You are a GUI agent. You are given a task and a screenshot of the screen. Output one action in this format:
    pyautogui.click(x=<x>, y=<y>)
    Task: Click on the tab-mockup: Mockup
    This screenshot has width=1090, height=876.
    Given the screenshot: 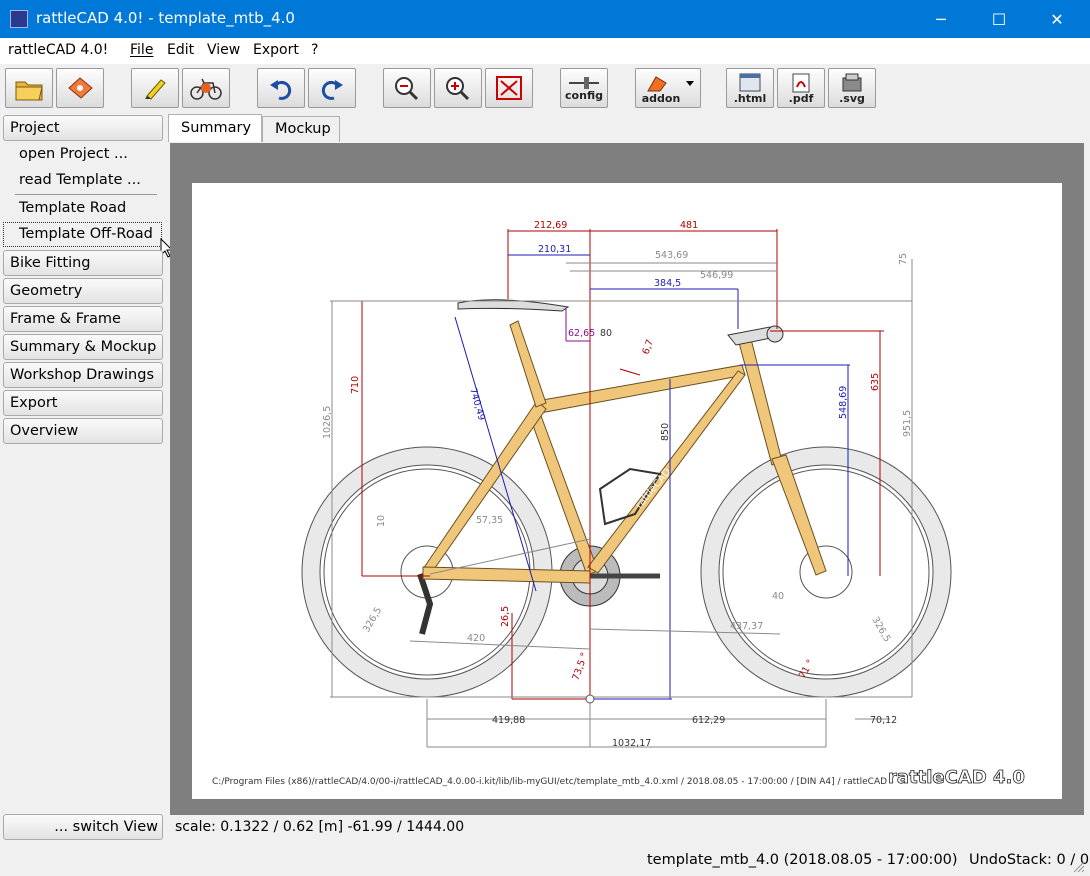 What is the action you would take?
    pyautogui.click(x=301, y=129)
    